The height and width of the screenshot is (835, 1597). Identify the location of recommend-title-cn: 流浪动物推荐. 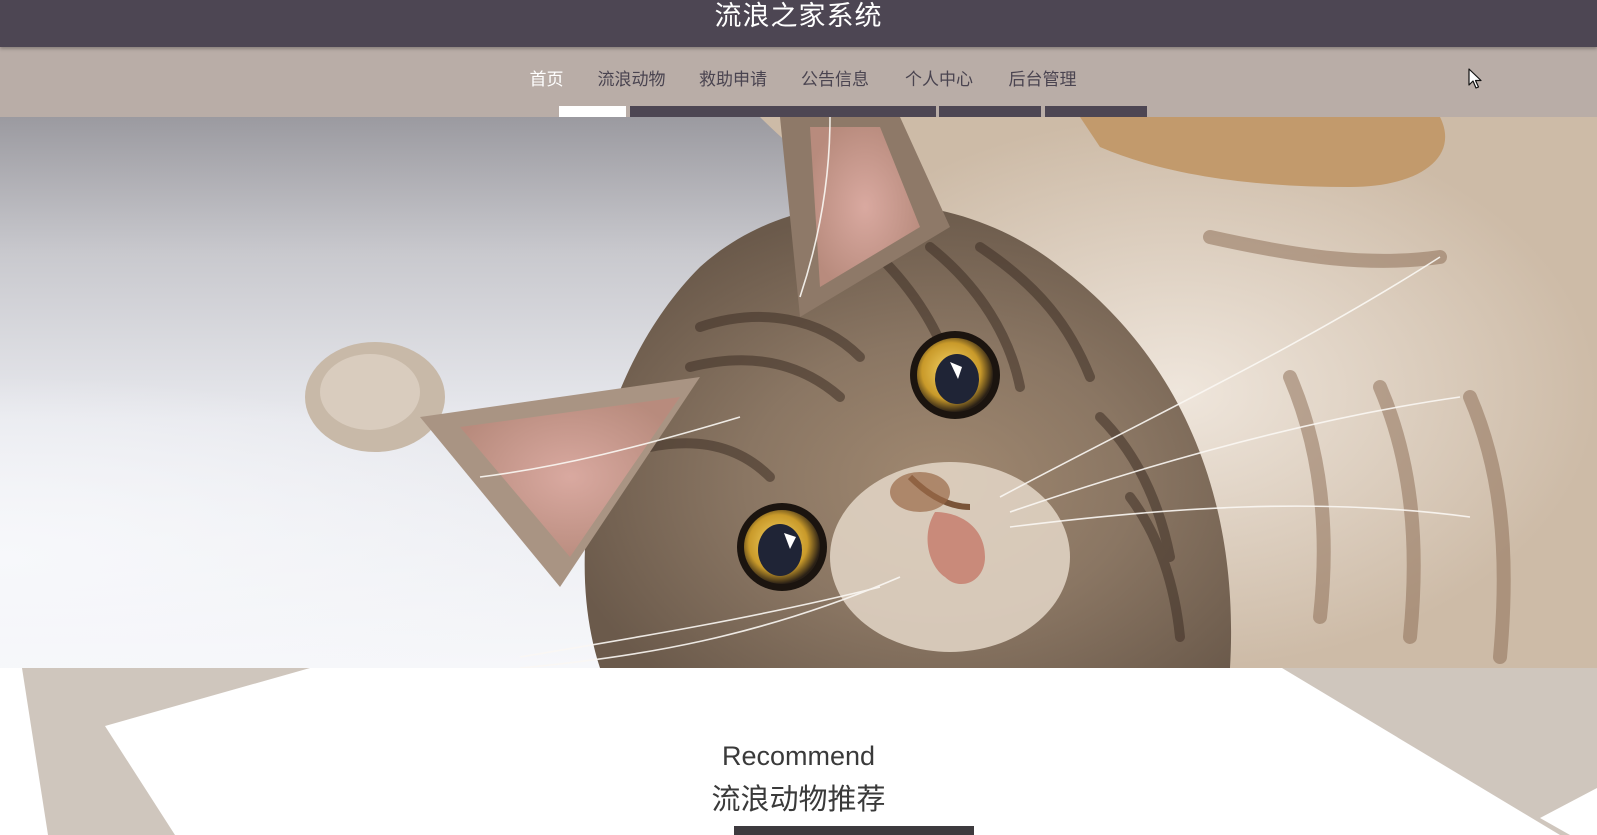
(798, 799).